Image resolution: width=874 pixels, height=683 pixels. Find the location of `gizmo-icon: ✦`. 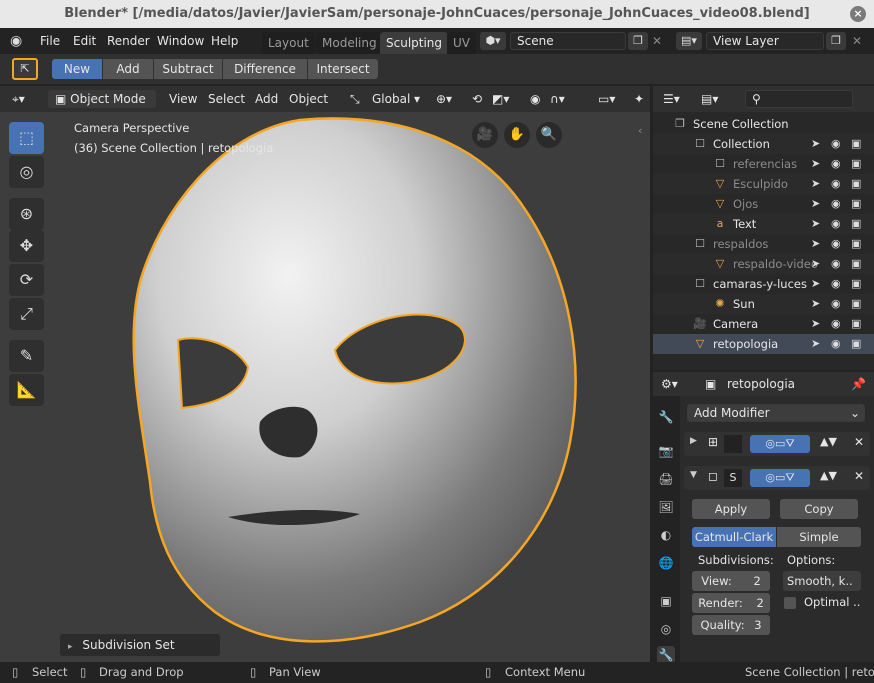

gizmo-icon: ✦ is located at coordinates (639, 99).